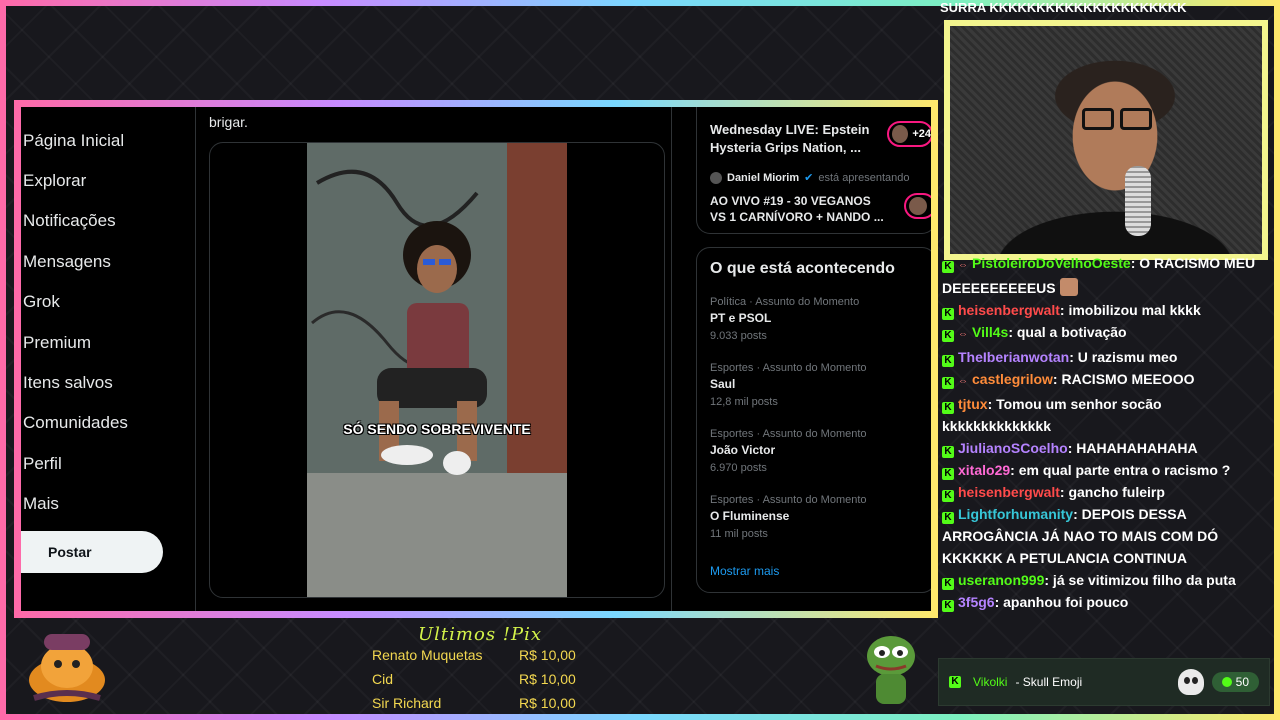  Describe the element at coordinates (41, 504) in the screenshot. I see `nav-more: Mais` at that location.